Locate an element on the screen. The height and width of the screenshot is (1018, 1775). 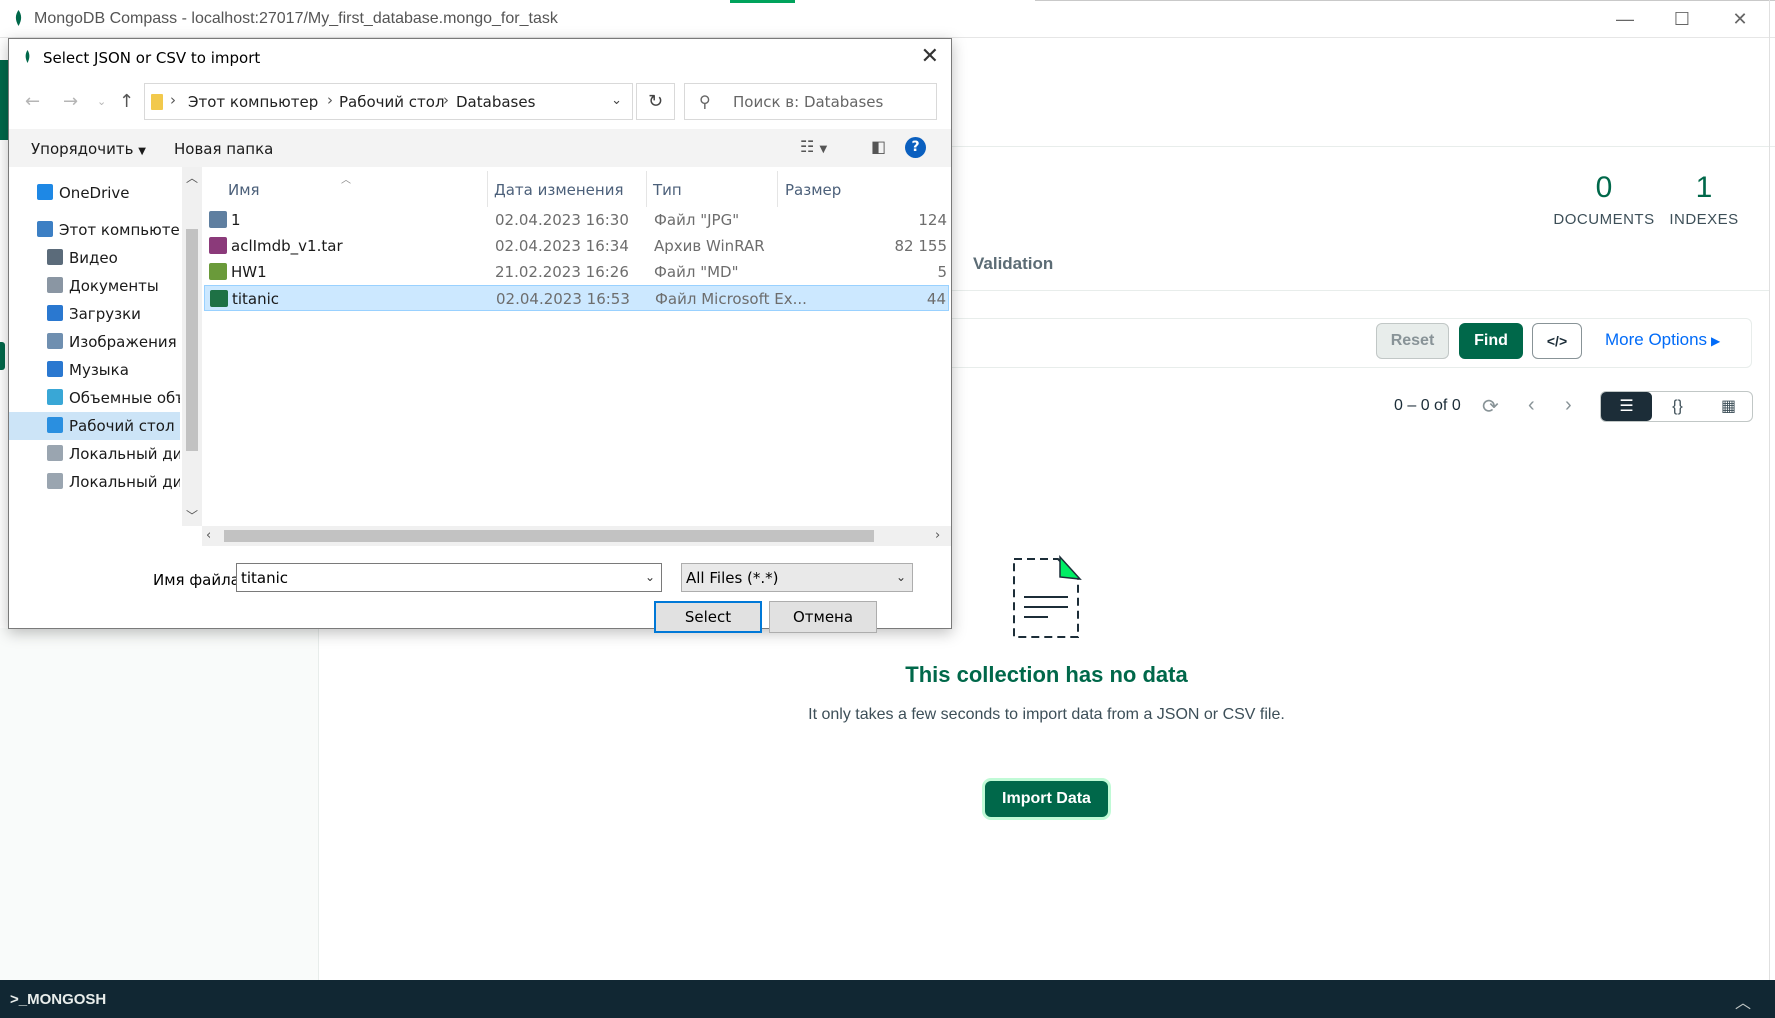
scroll-up-icon: ︿ is located at coordinates (192, 177).